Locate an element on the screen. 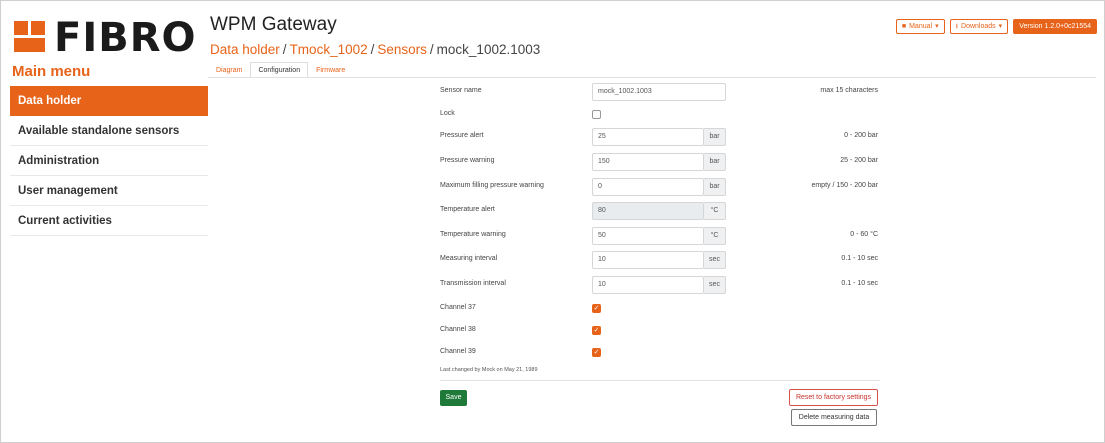 Image resolution: width=1105 pixels, height=443 pixels. measuring-interval-input: 10 is located at coordinates (648, 260).